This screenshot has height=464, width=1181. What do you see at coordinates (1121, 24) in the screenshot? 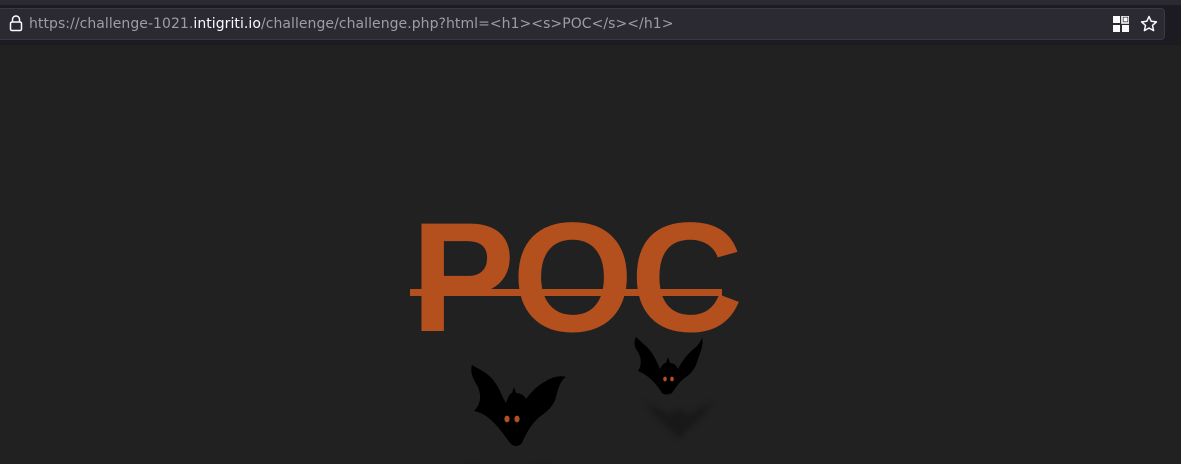
I see `reader-view-icon` at bounding box center [1121, 24].